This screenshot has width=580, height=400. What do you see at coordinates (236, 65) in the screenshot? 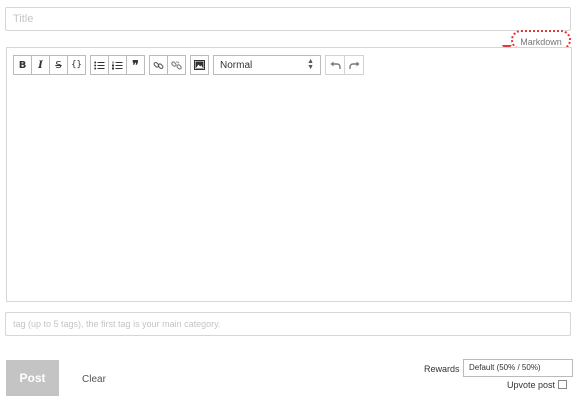
I see `format-select-value: Normal` at bounding box center [236, 65].